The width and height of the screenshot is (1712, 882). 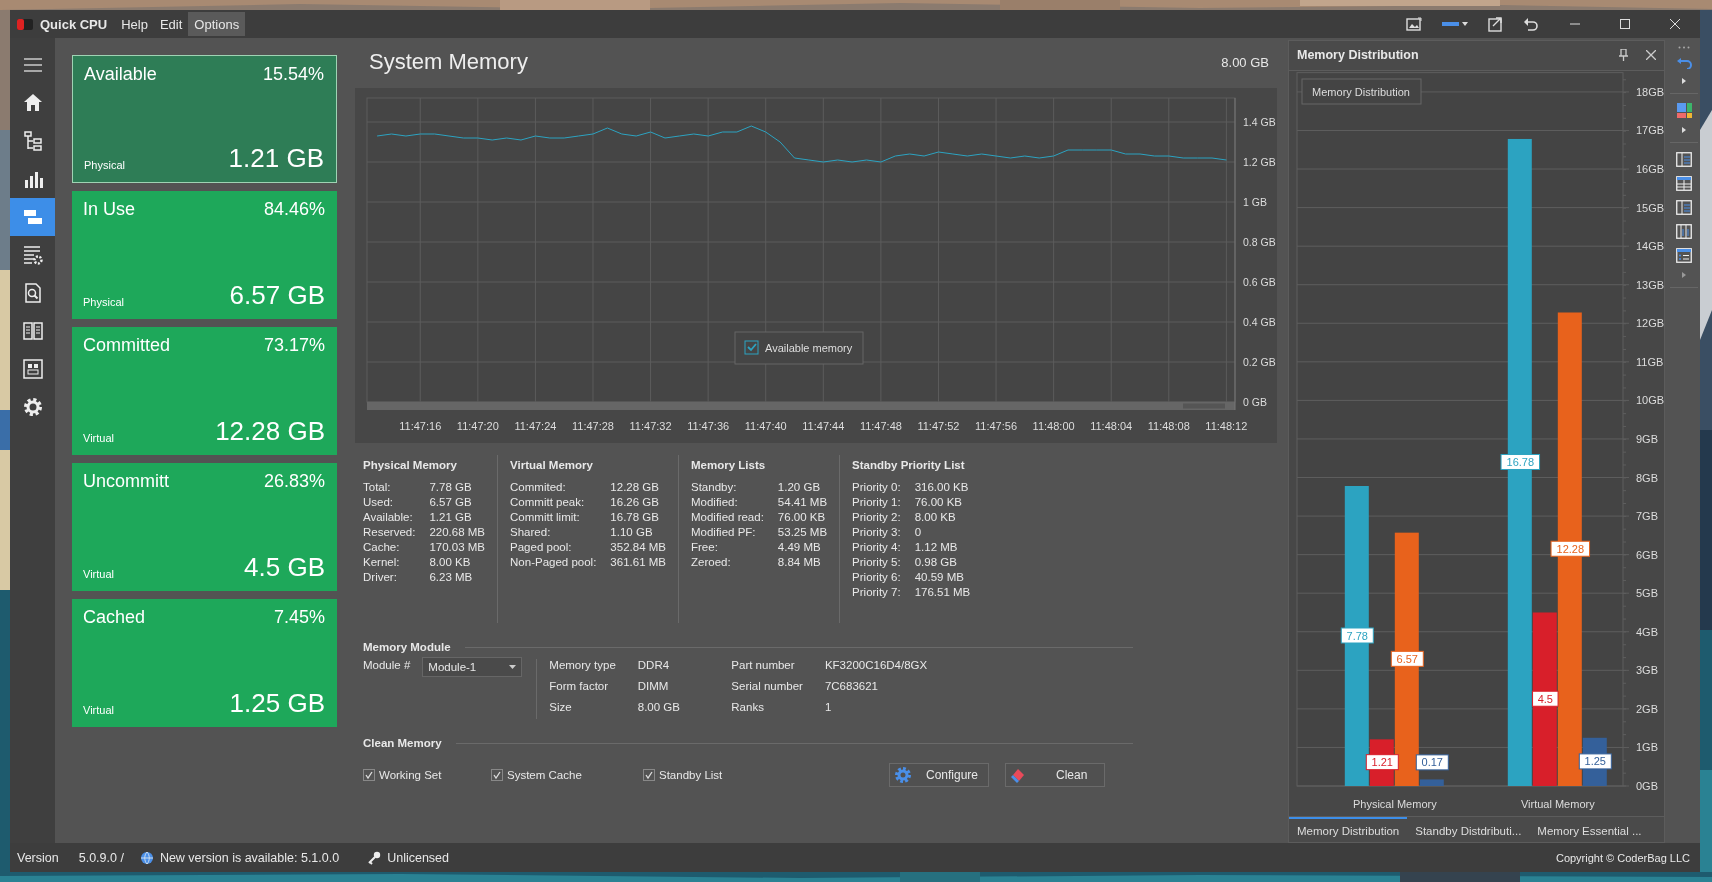 What do you see at coordinates (1530, 24) in the screenshot?
I see `undo-icon` at bounding box center [1530, 24].